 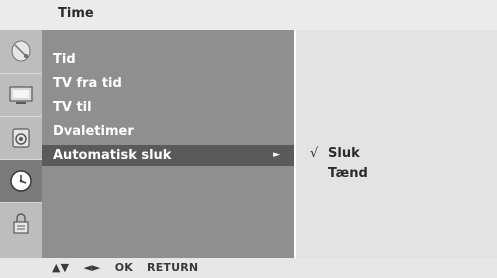 I want to click on menu-item-label: Dvaletimer, so click(x=93, y=131).